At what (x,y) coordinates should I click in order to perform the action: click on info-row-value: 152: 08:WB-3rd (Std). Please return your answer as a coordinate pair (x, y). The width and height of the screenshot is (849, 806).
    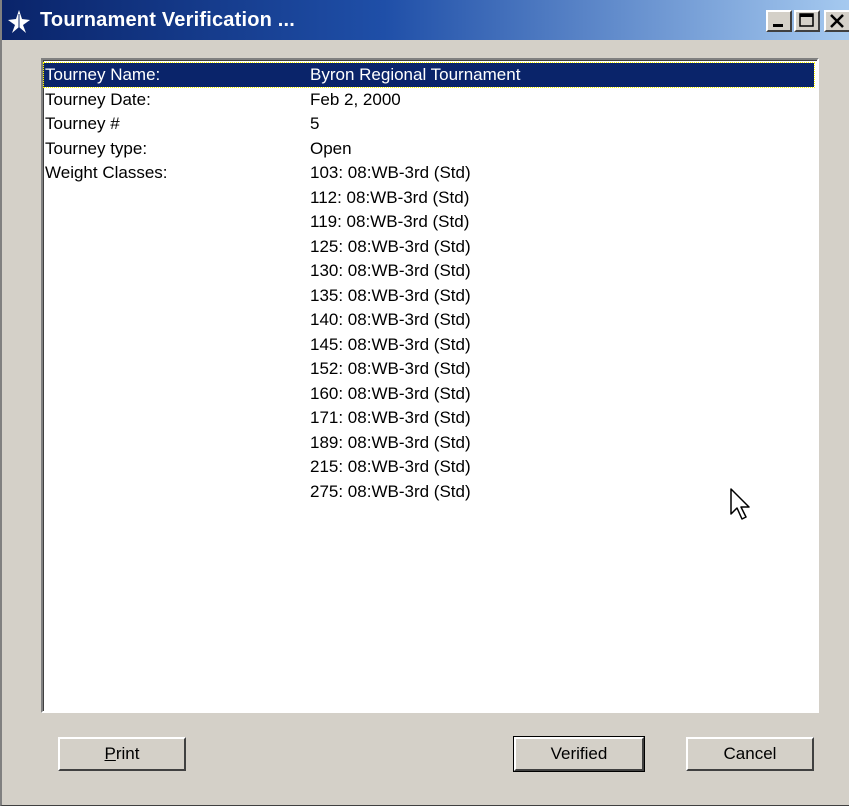
    Looking at the image, I should click on (390, 368).